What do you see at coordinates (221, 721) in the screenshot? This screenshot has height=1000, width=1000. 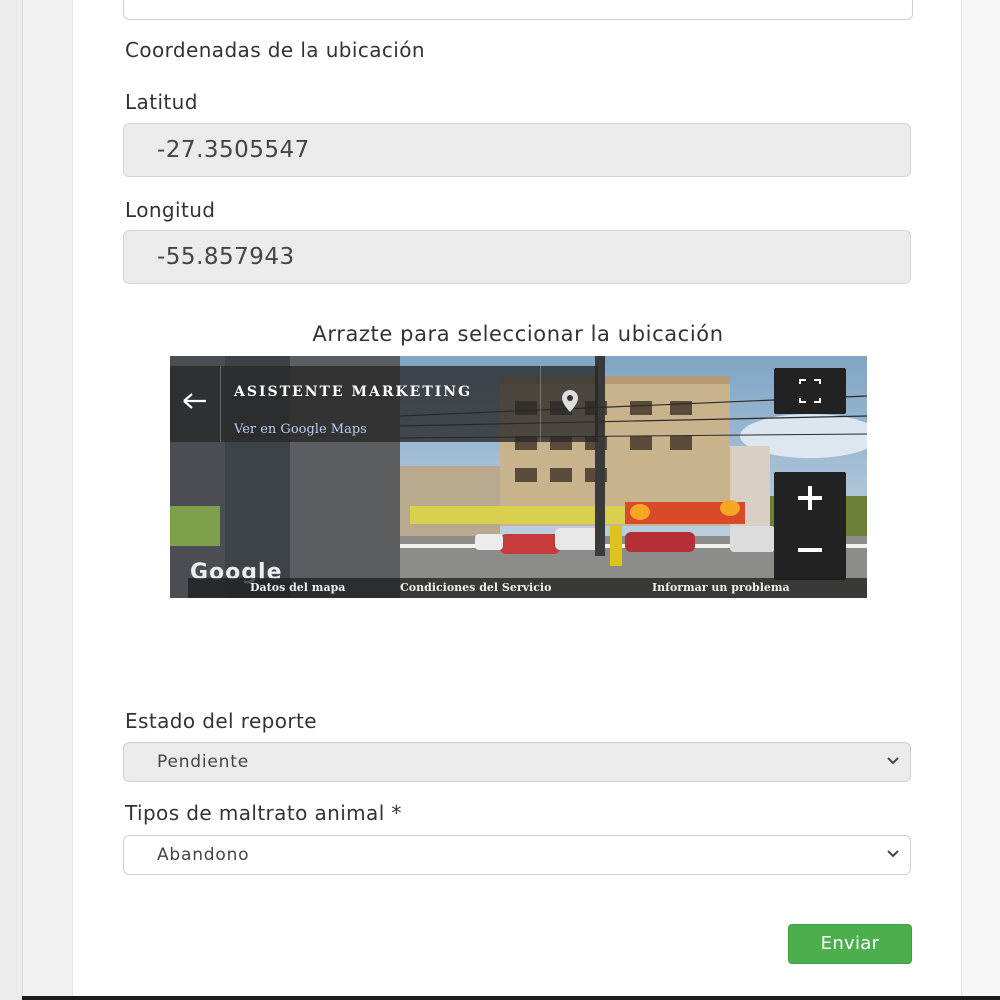 I see `status-label: Estado del reporte` at bounding box center [221, 721].